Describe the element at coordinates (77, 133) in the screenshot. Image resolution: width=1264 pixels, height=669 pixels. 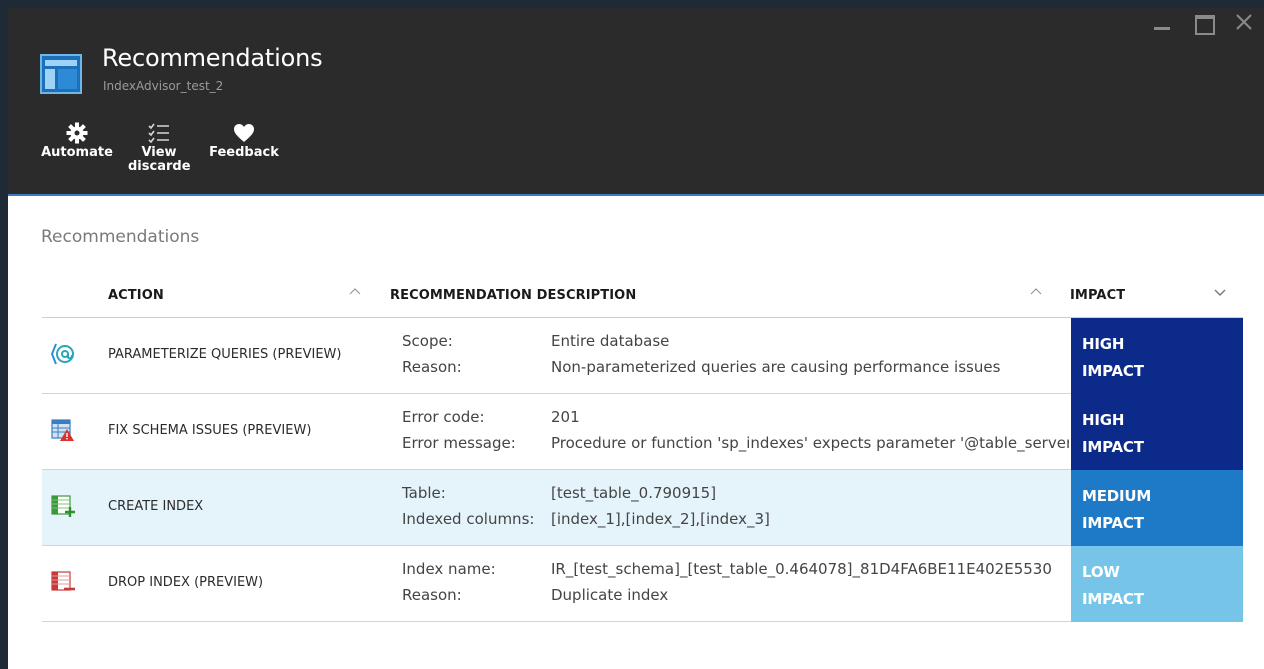
I see `gear-icon` at that location.